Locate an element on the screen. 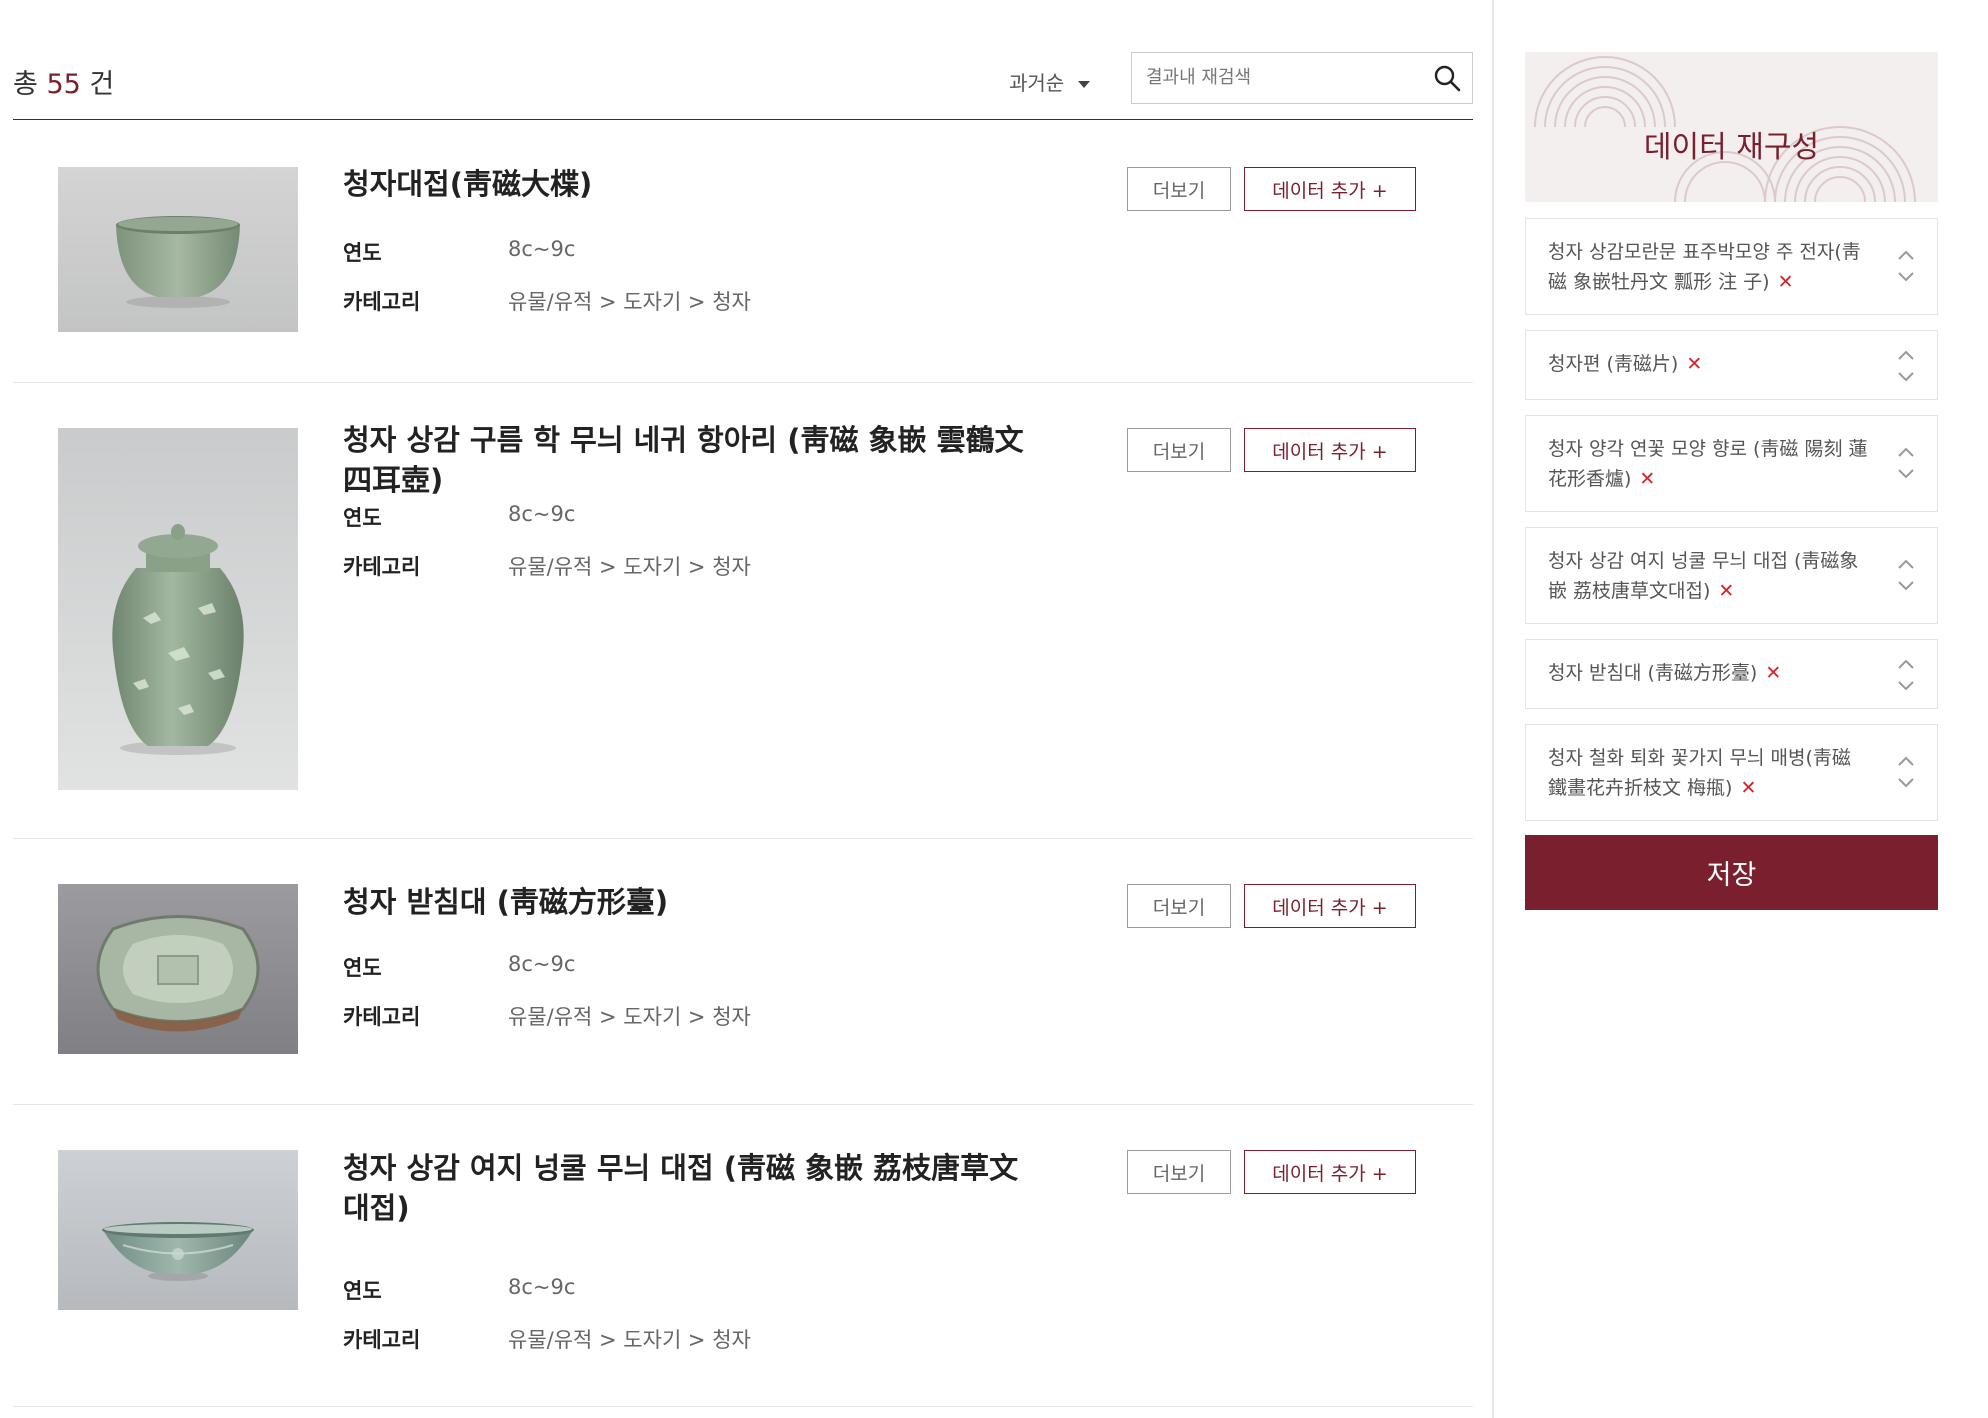 This screenshot has width=1988, height=1418. selected-item-text: 청자 양각 연꽃 모양 향로 (靑磁 陽刻 蓮花形香爐) ✕ is located at coordinates (1708, 464).